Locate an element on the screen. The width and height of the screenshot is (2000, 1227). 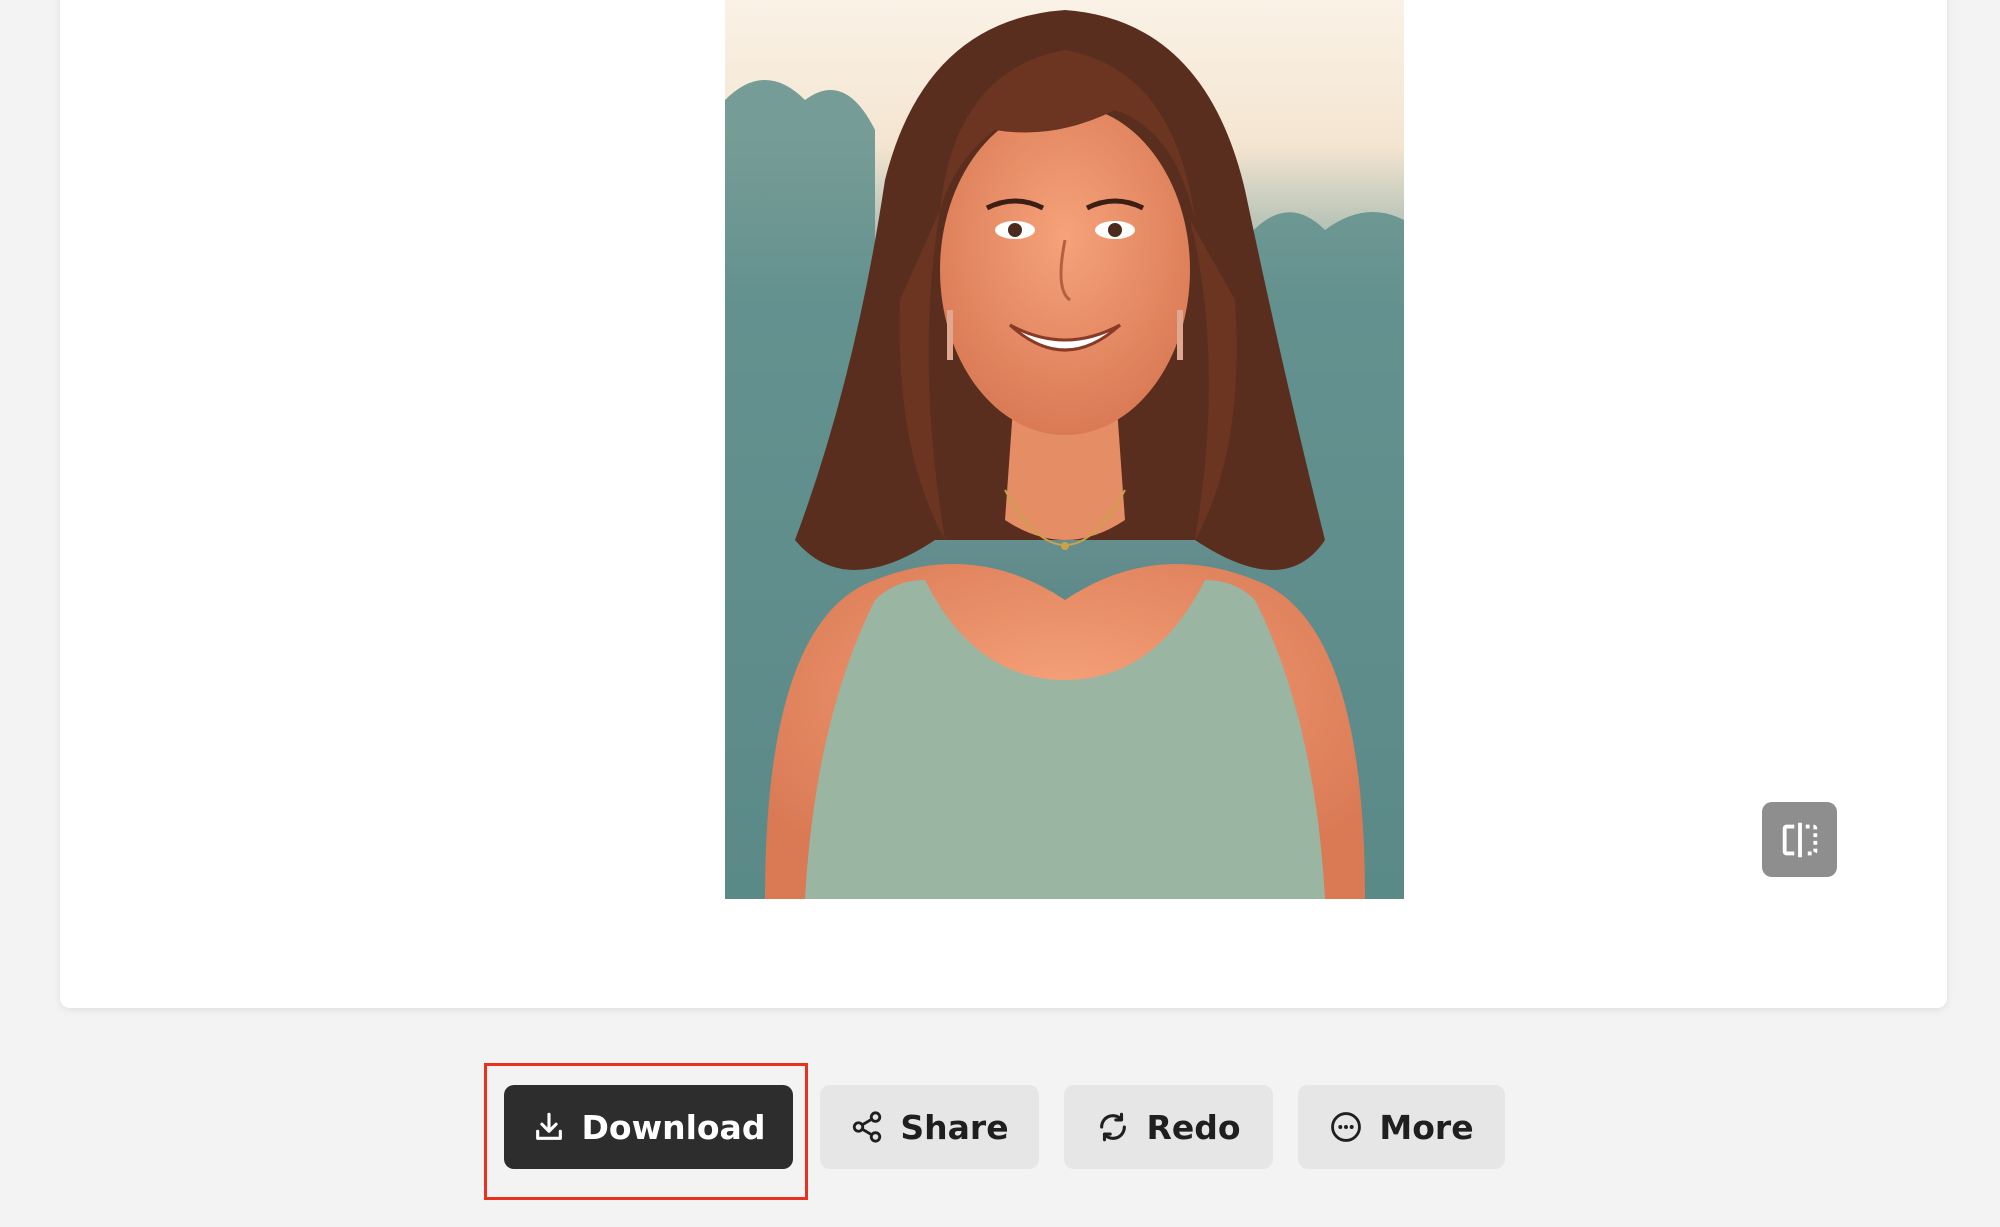
redo-button-label: Redo is located at coordinates (1193, 1127).